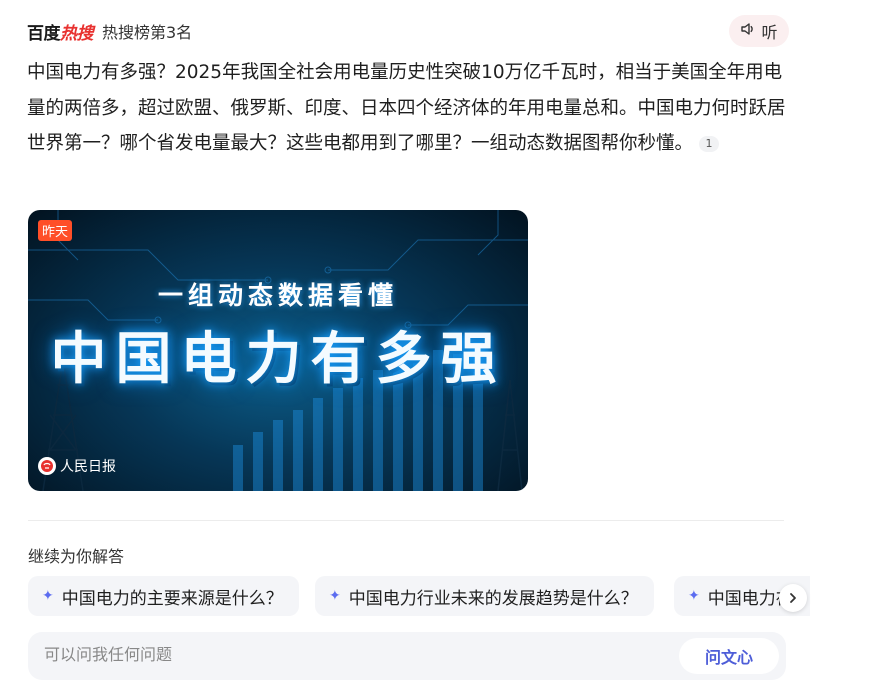  What do you see at coordinates (759, 31) in the screenshot?
I see `listen-button: 听` at bounding box center [759, 31].